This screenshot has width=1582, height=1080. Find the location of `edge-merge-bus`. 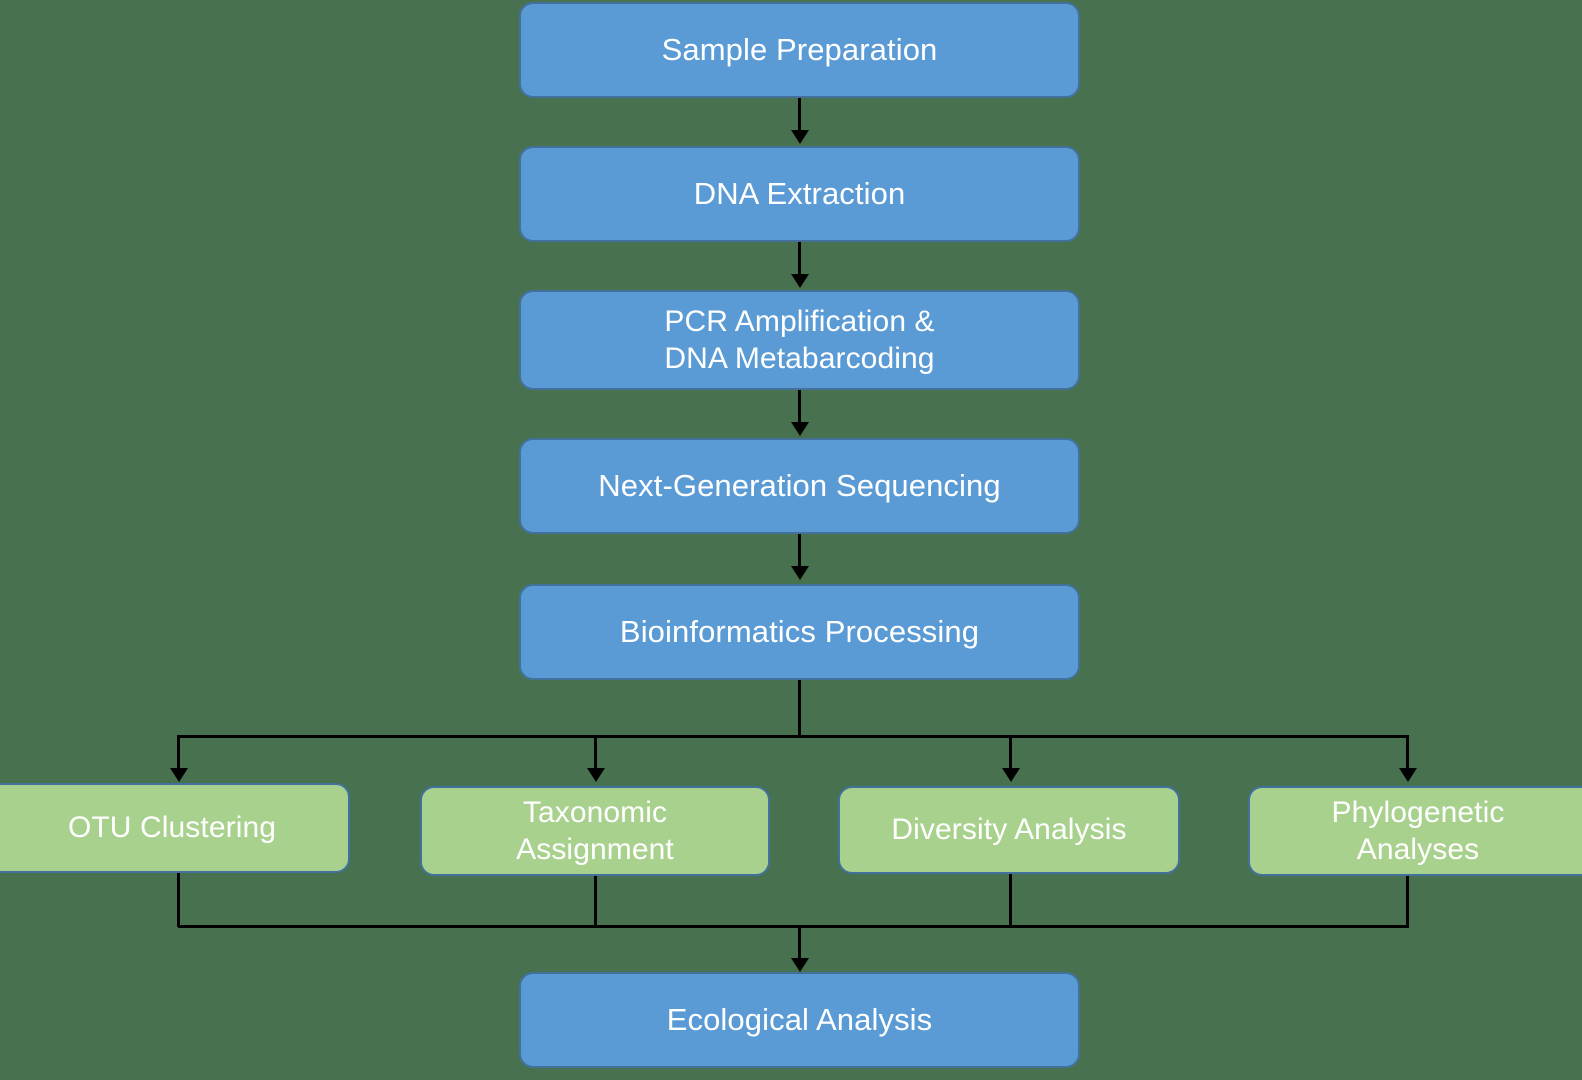

edge-merge-bus is located at coordinates (793, 926).